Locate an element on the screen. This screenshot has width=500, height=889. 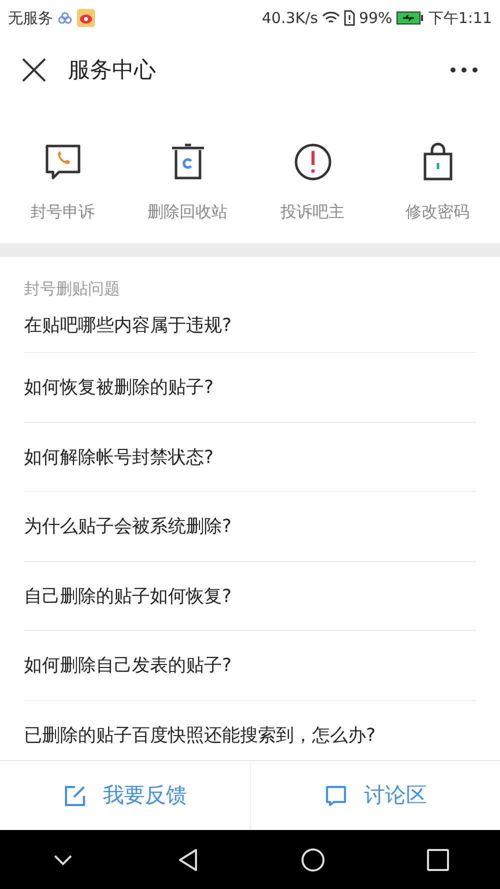
comment-icon is located at coordinates (336, 796).